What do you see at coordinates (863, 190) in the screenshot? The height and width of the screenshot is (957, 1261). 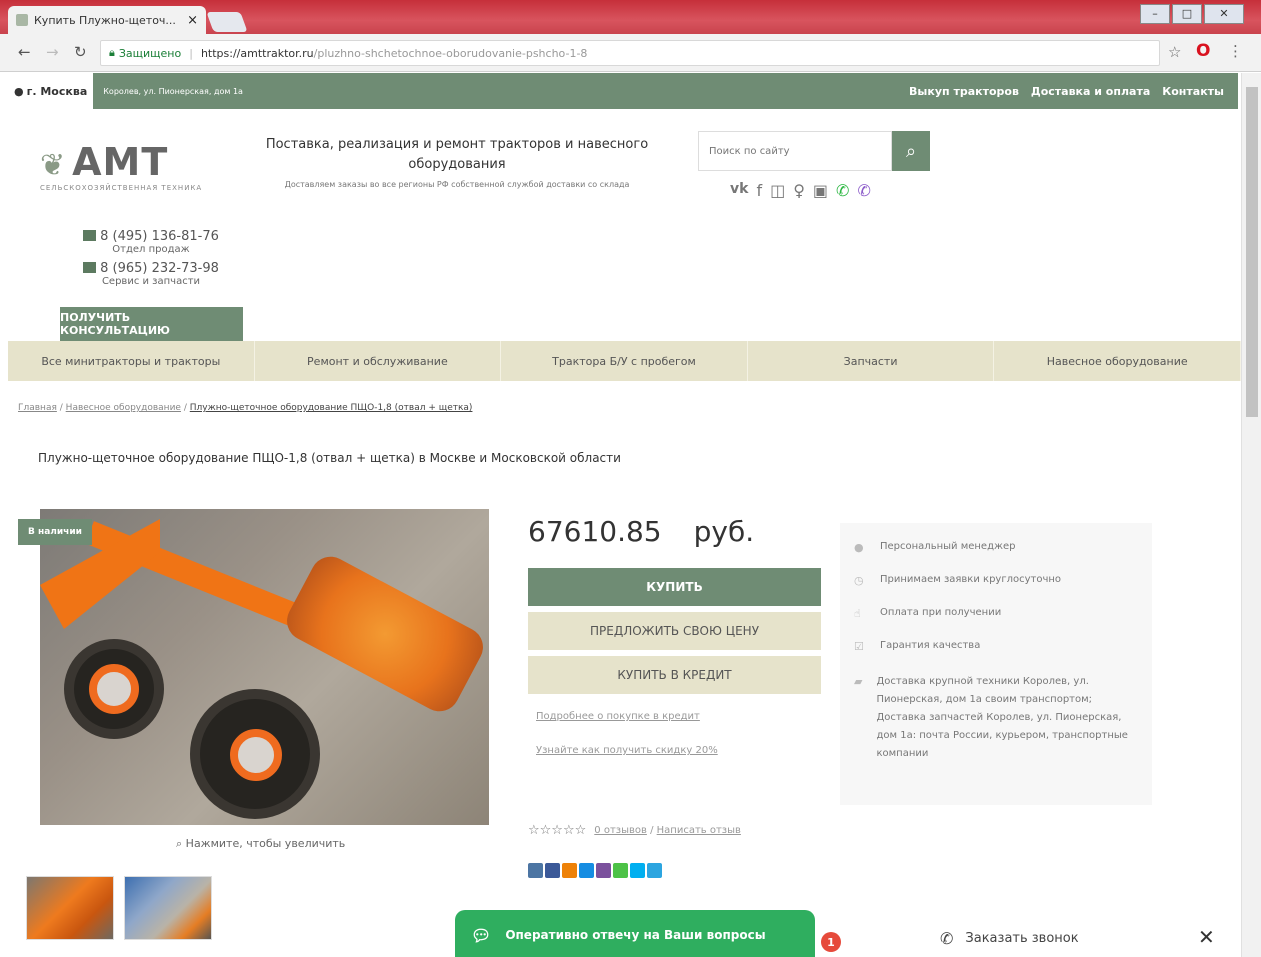 I see `viber-icon: ✆` at bounding box center [863, 190].